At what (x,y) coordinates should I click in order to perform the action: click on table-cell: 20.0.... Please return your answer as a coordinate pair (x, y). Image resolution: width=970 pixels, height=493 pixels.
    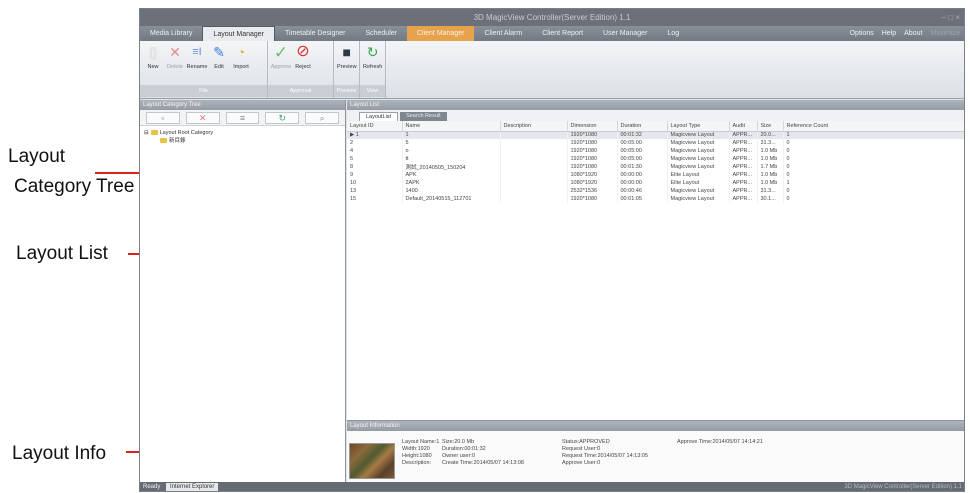
    Looking at the image, I should click on (770, 135).